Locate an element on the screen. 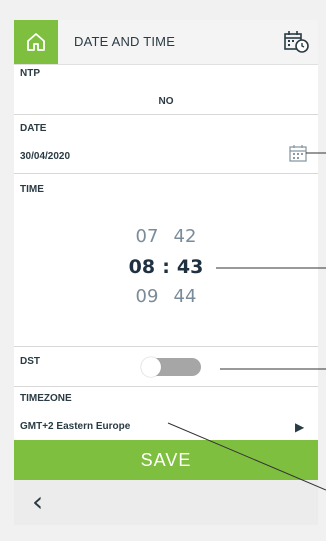  date-picker-button is located at coordinates (298, 153).